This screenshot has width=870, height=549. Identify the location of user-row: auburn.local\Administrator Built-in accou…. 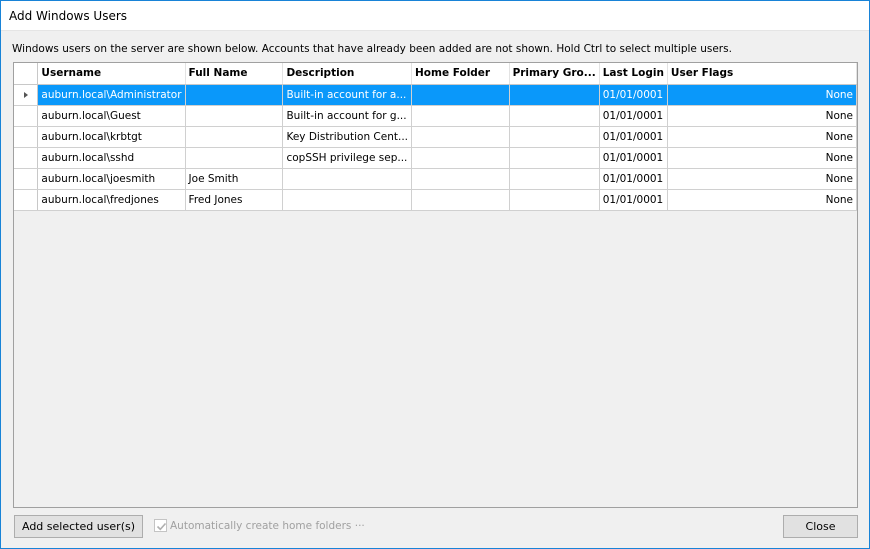
(435, 95).